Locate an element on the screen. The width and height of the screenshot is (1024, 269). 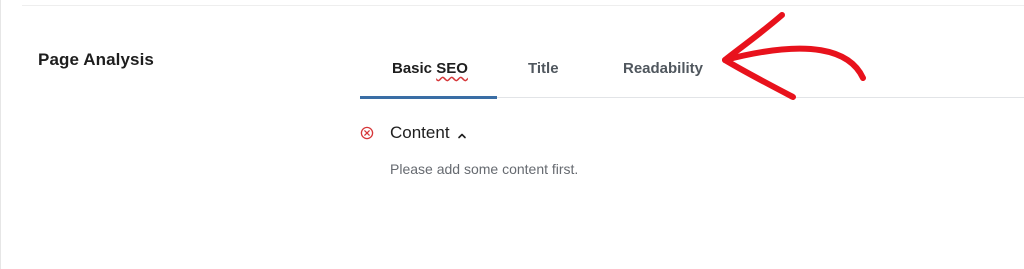
error-circle-icon is located at coordinates (367, 133).